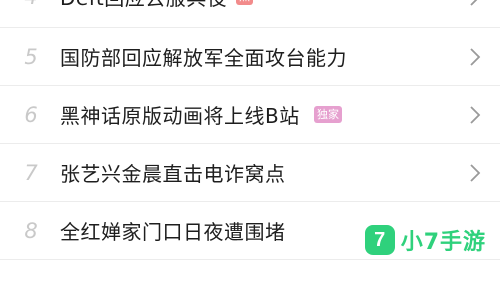 This screenshot has height=281, width=500. I want to click on watermark-text: 小7手游, so click(443, 242).